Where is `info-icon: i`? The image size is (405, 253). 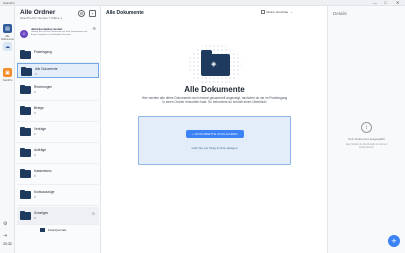
info-icon: i is located at coordinates (366, 127).